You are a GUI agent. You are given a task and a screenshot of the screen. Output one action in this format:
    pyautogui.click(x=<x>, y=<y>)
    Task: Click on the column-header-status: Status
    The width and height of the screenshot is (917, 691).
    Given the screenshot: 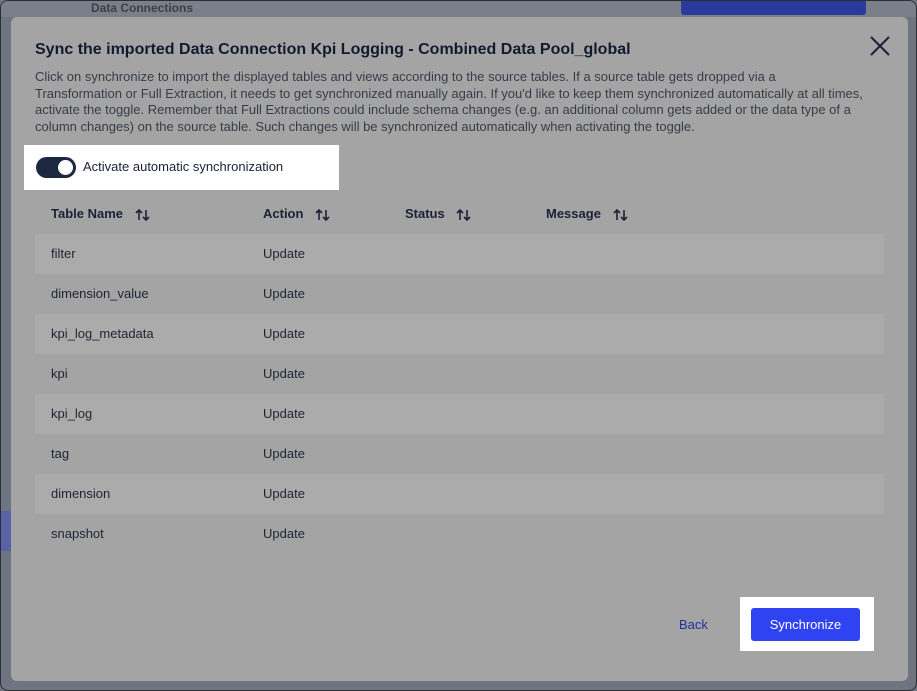 What is the action you would take?
    pyautogui.click(x=438, y=214)
    